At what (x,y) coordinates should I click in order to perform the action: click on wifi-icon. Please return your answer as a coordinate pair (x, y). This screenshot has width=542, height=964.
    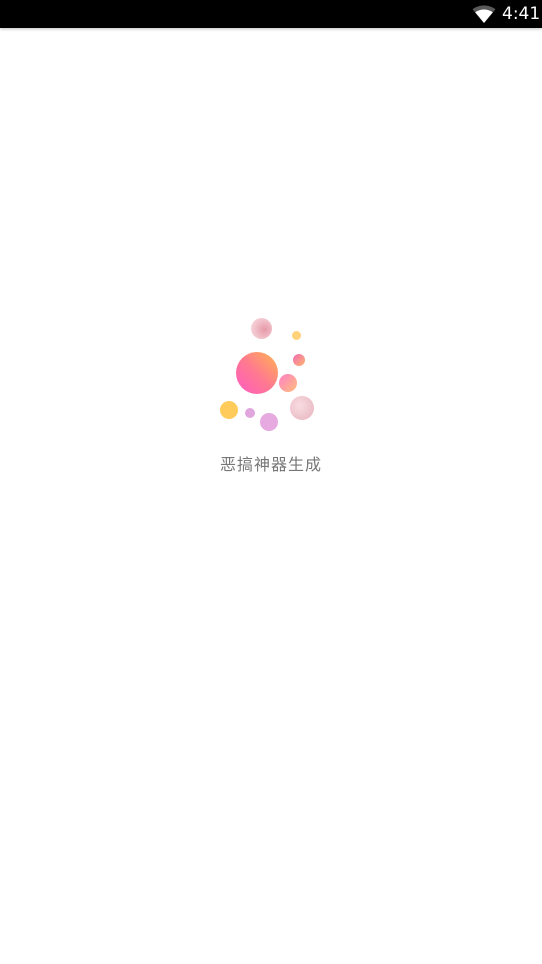
    Looking at the image, I should click on (484, 14).